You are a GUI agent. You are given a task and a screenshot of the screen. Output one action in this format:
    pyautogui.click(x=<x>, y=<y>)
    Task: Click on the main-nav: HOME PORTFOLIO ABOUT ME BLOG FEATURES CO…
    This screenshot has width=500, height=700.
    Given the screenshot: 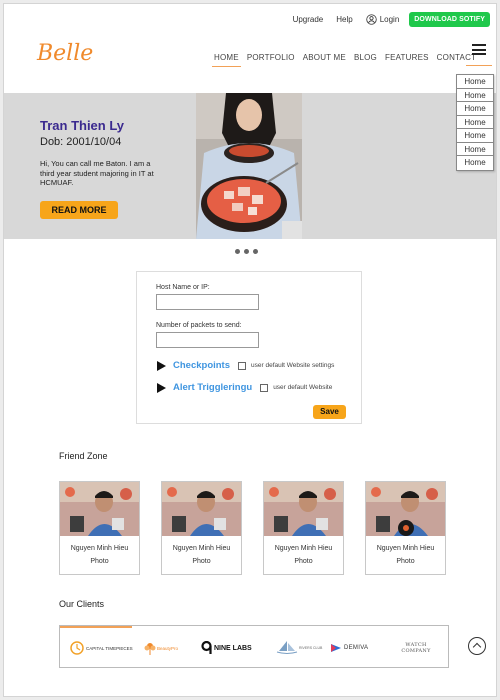 What is the action you would take?
    pyautogui.click(x=348, y=60)
    